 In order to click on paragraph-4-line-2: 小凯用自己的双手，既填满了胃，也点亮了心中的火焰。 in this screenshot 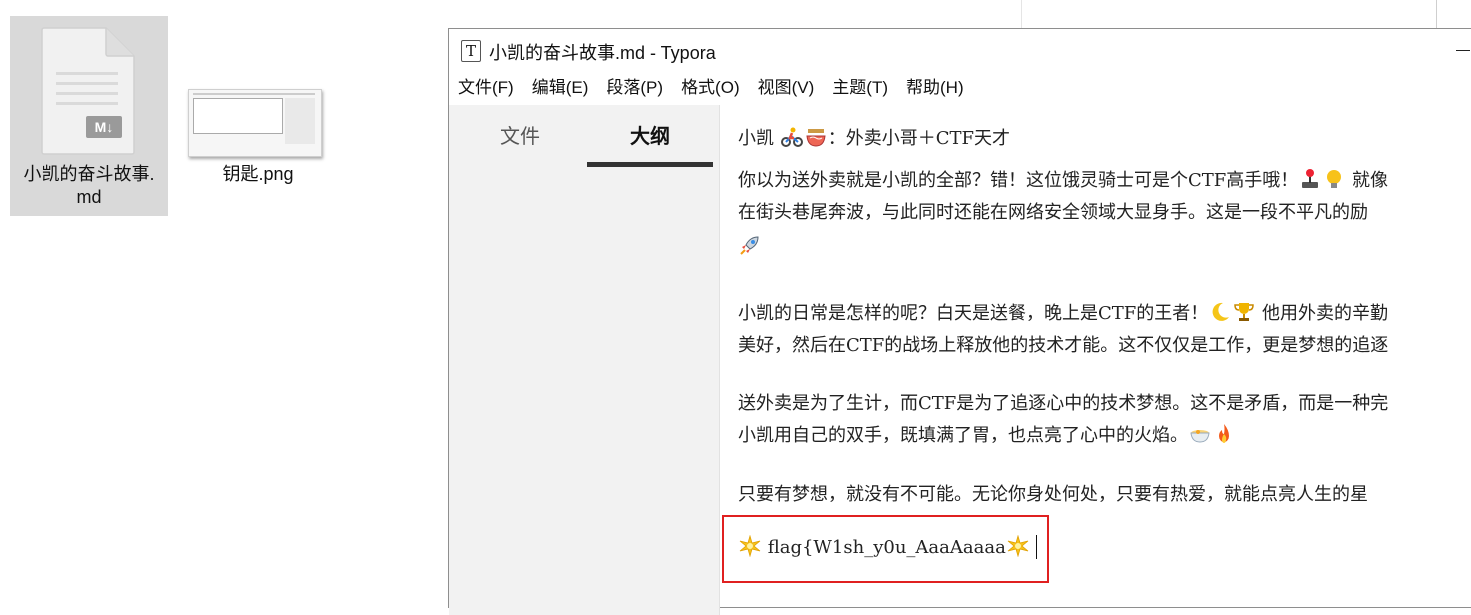, I will do `click(987, 436)`.